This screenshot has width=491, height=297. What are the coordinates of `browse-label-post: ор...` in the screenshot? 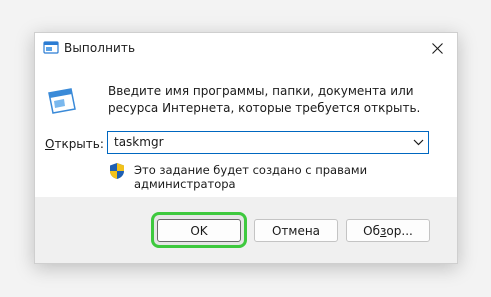 It's located at (399, 230).